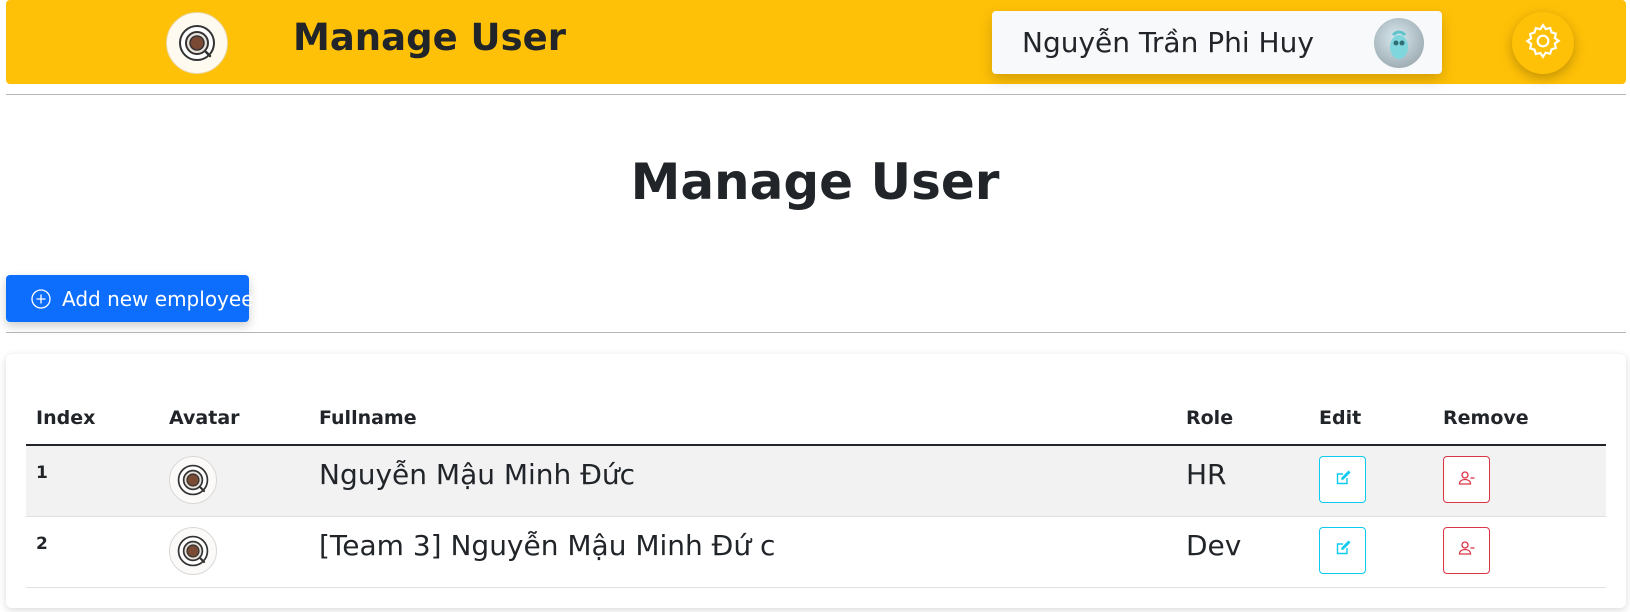 The height and width of the screenshot is (612, 1630). I want to click on top-header: Manage User Nguyễn Trần Phi Huy, so click(816, 42).